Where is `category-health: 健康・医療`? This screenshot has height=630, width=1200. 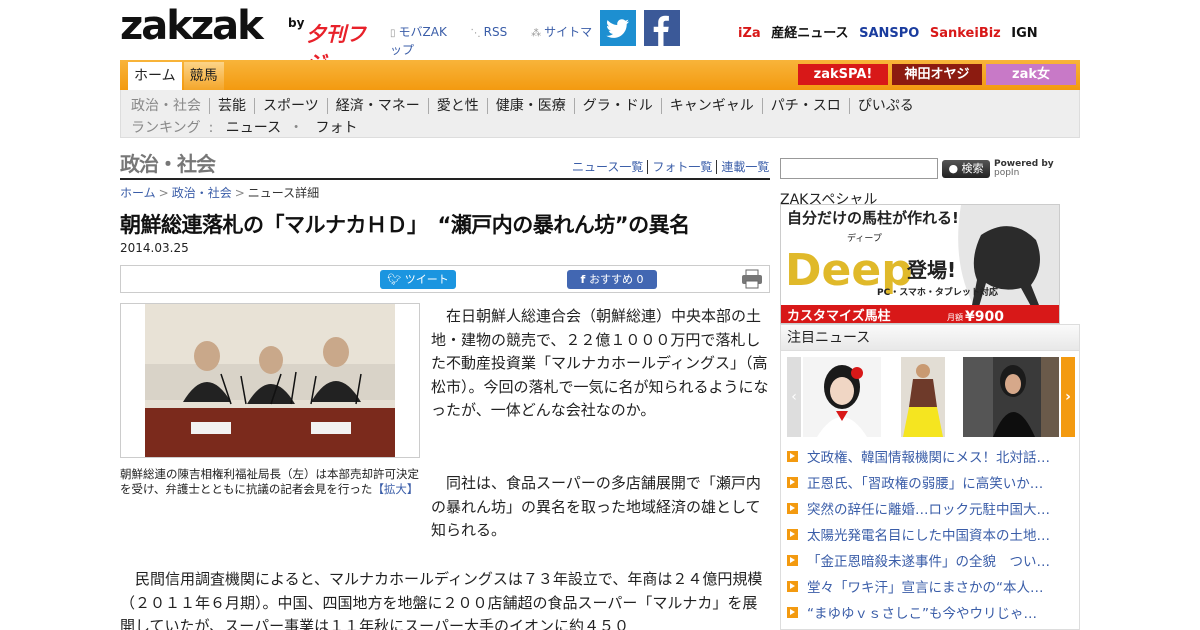 category-health: 健康・医療 is located at coordinates (531, 106).